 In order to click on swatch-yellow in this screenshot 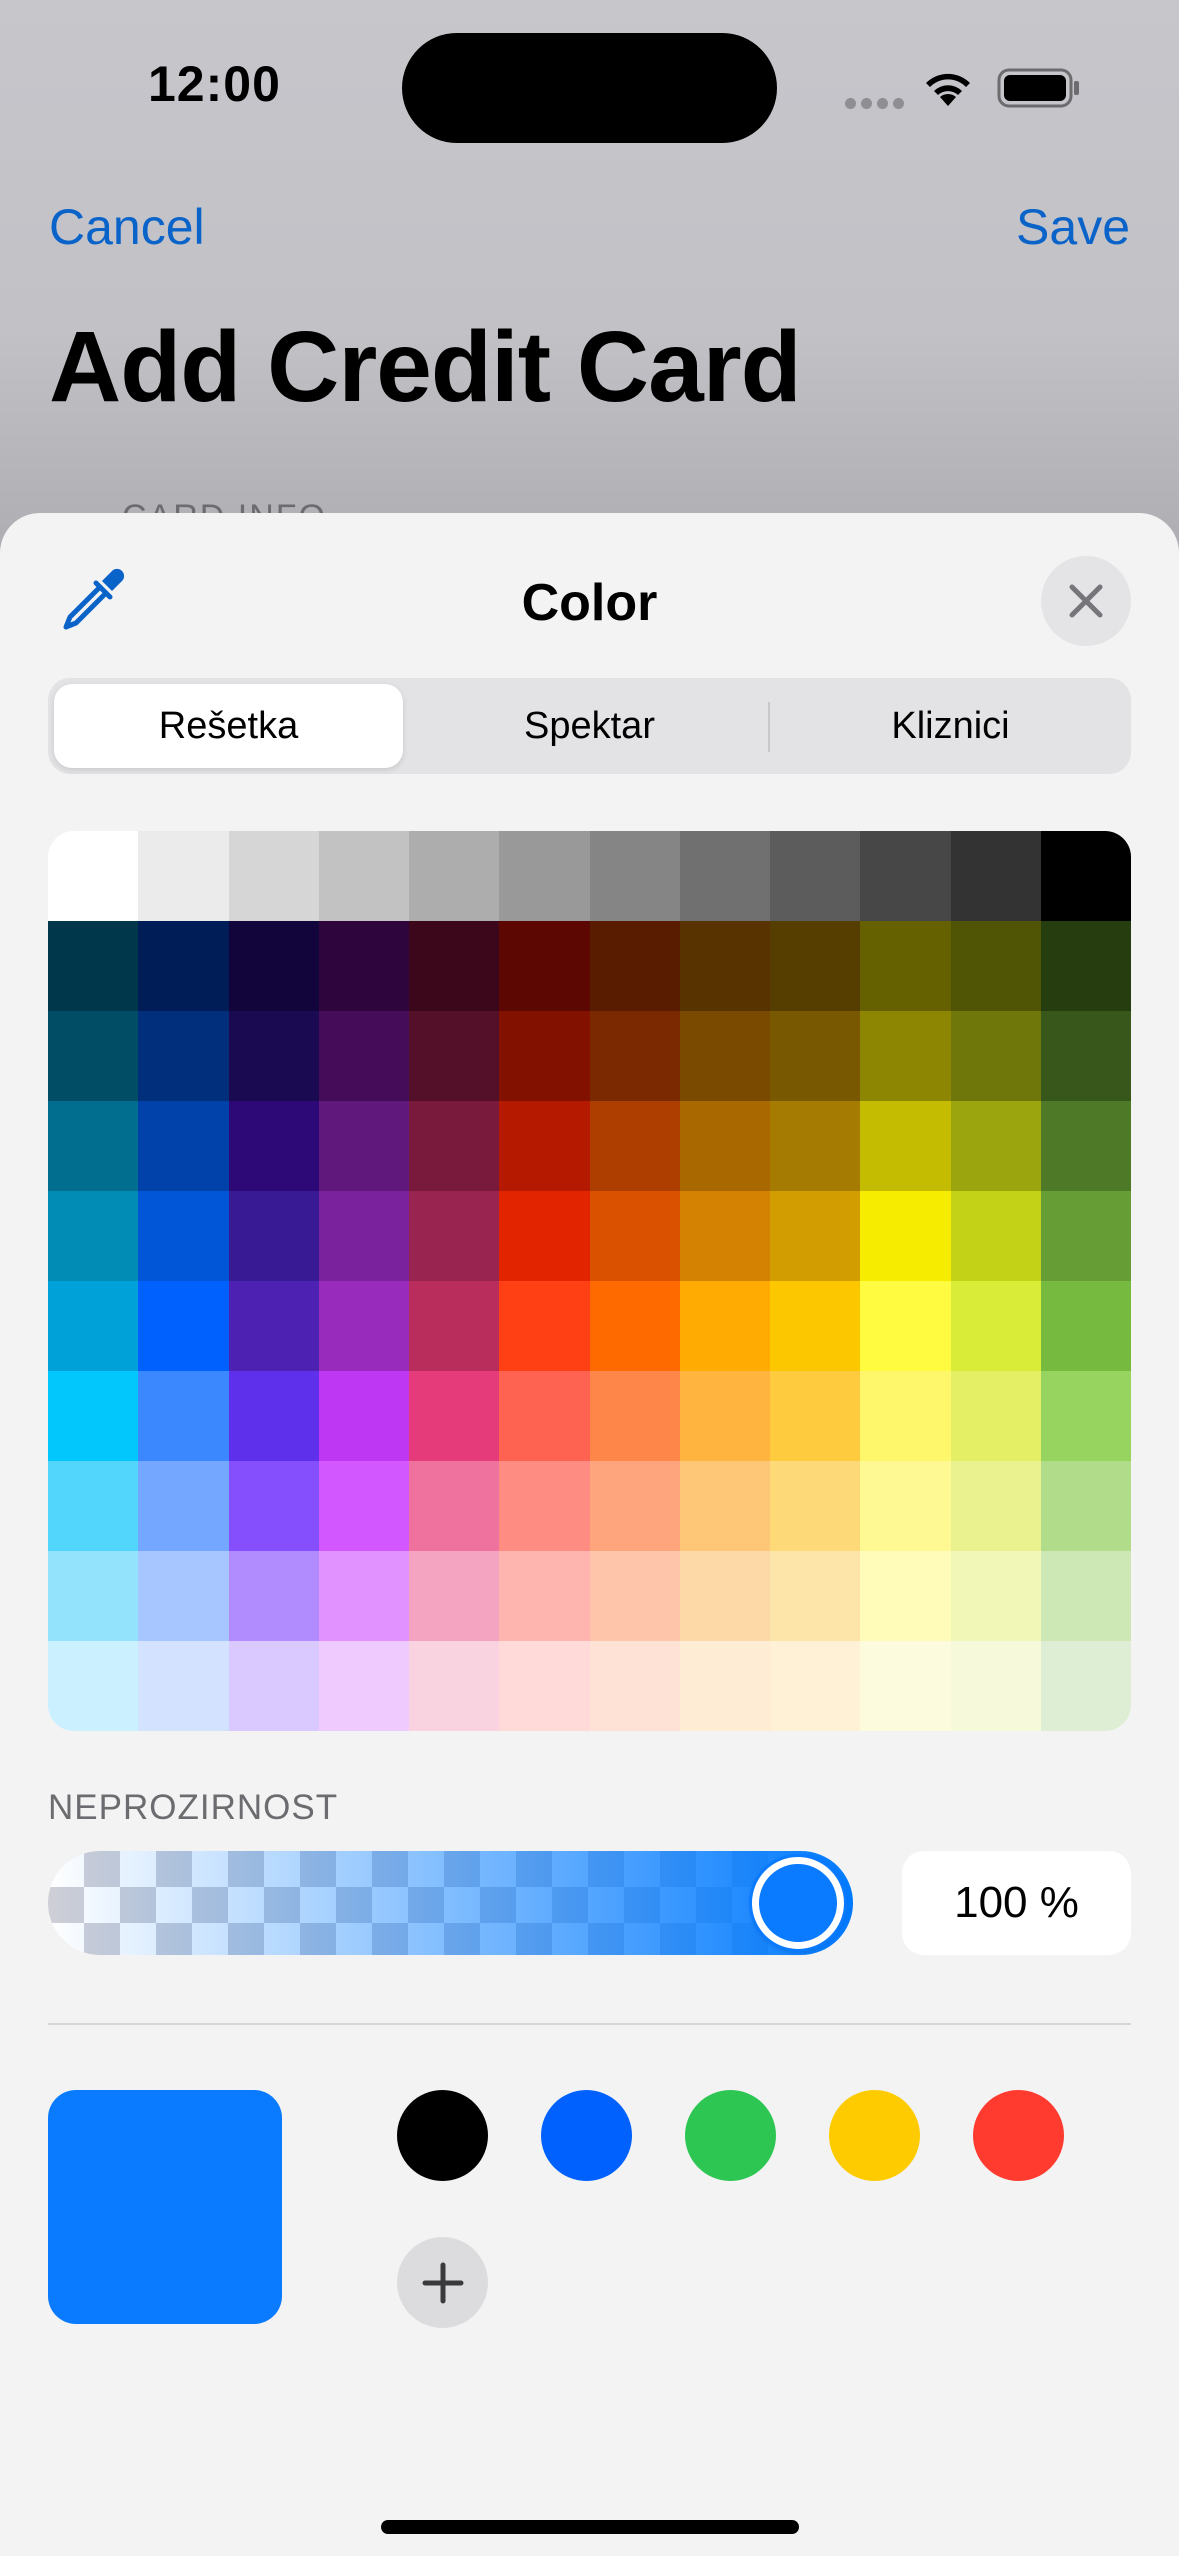, I will do `click(874, 2135)`.